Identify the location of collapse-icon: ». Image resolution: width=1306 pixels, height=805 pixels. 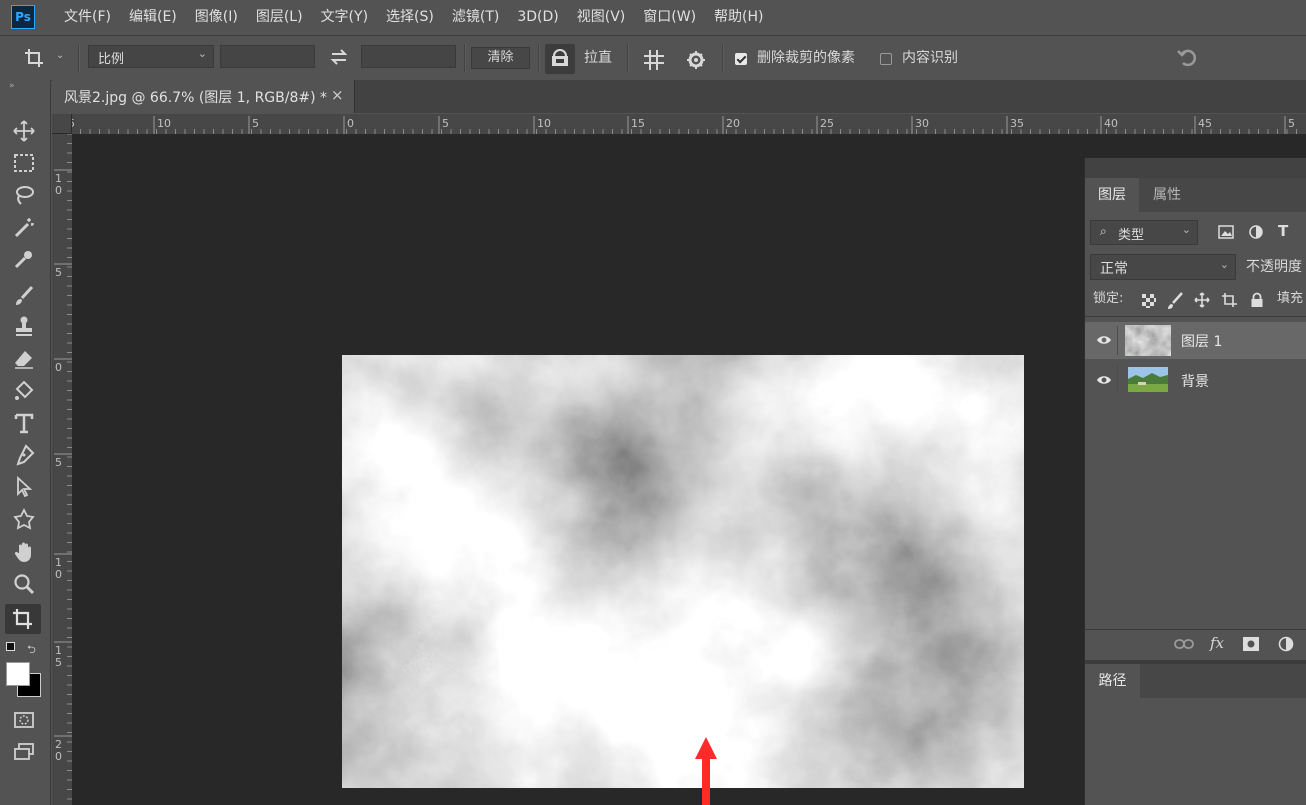
(12, 86).